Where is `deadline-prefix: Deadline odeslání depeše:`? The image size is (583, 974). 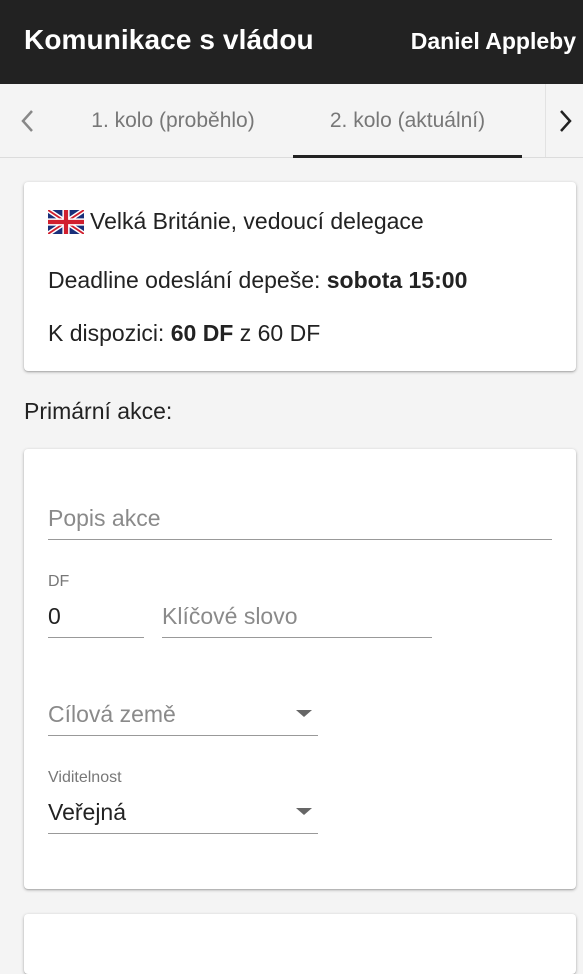 deadline-prefix: Deadline odeslání depeše: is located at coordinates (187, 280).